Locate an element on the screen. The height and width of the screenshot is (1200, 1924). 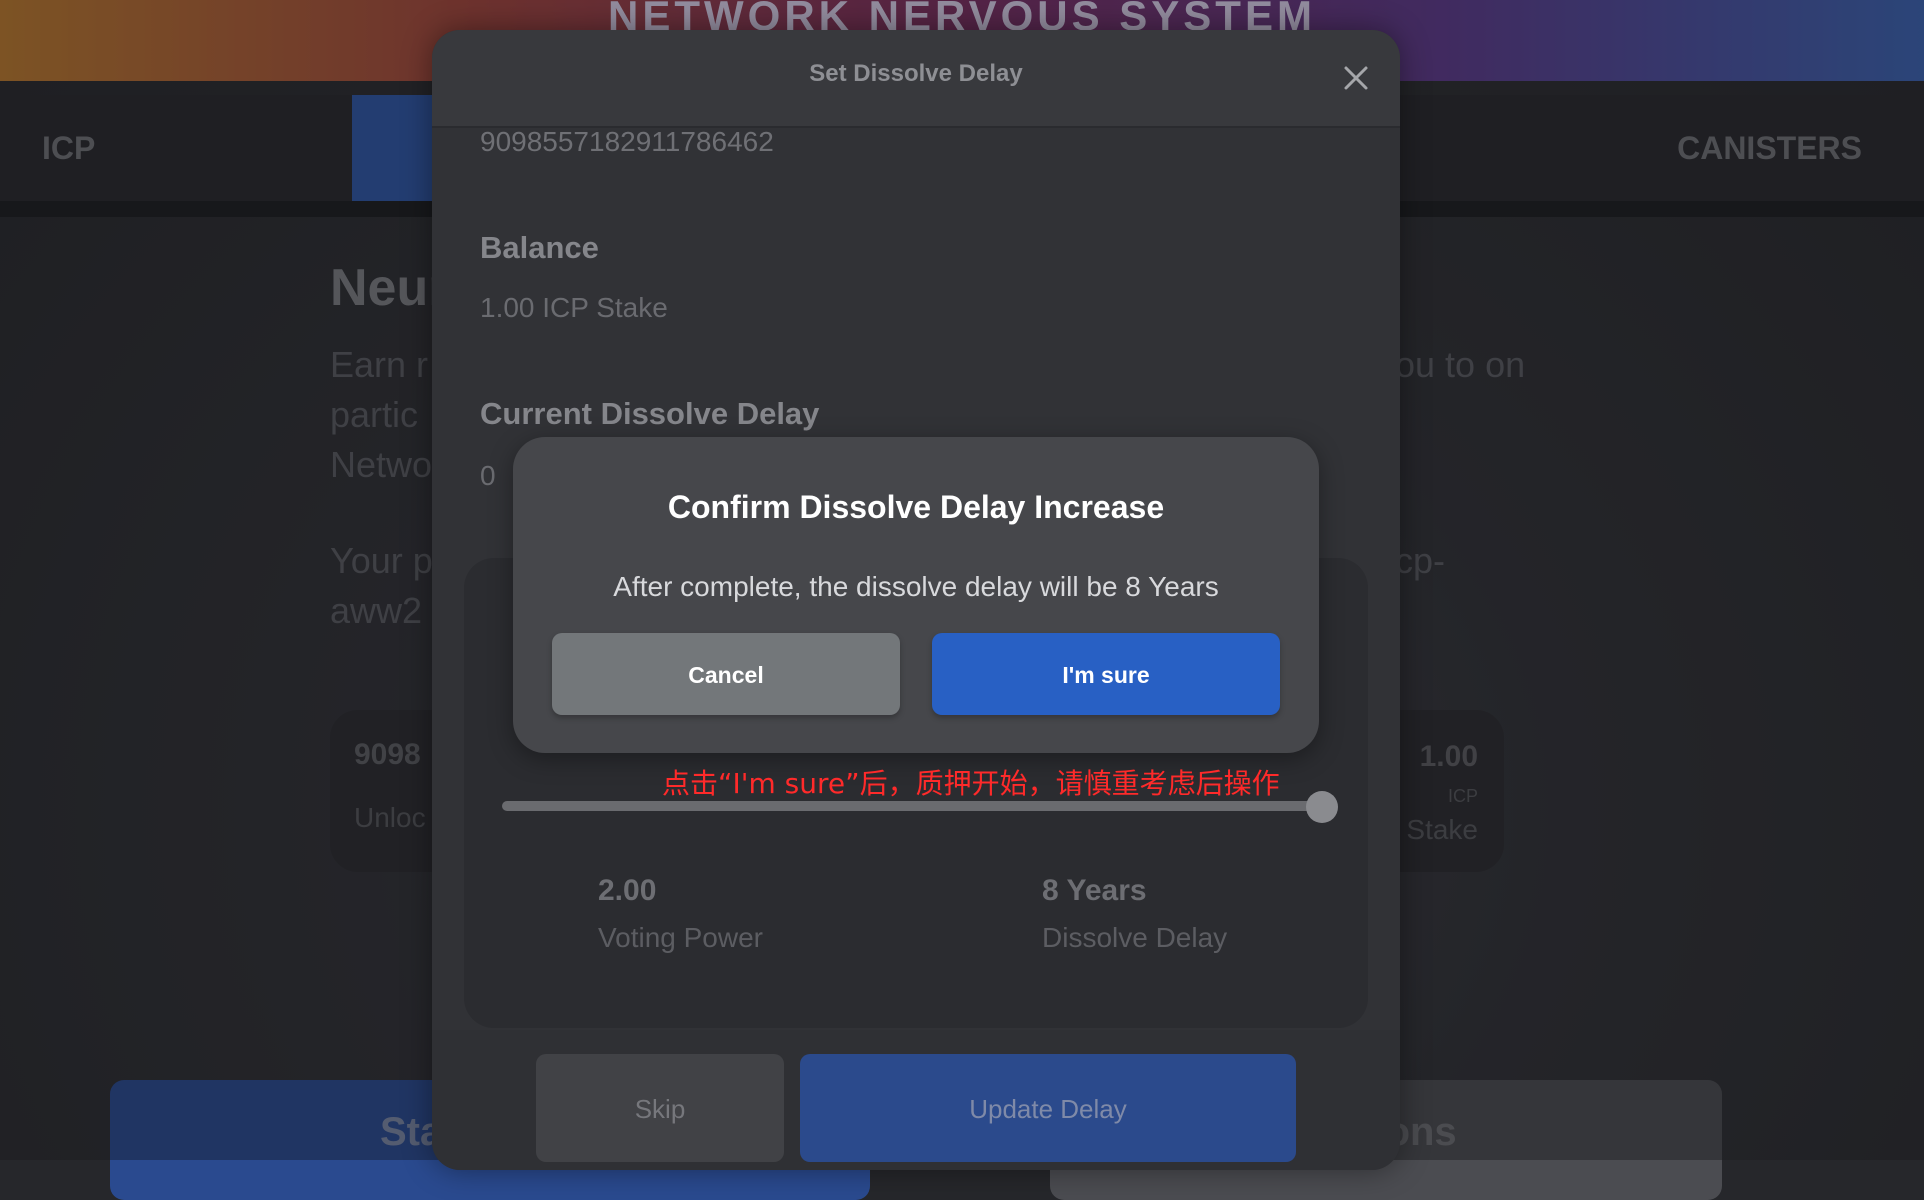
im-sure-button: I'm sure is located at coordinates (1106, 674).